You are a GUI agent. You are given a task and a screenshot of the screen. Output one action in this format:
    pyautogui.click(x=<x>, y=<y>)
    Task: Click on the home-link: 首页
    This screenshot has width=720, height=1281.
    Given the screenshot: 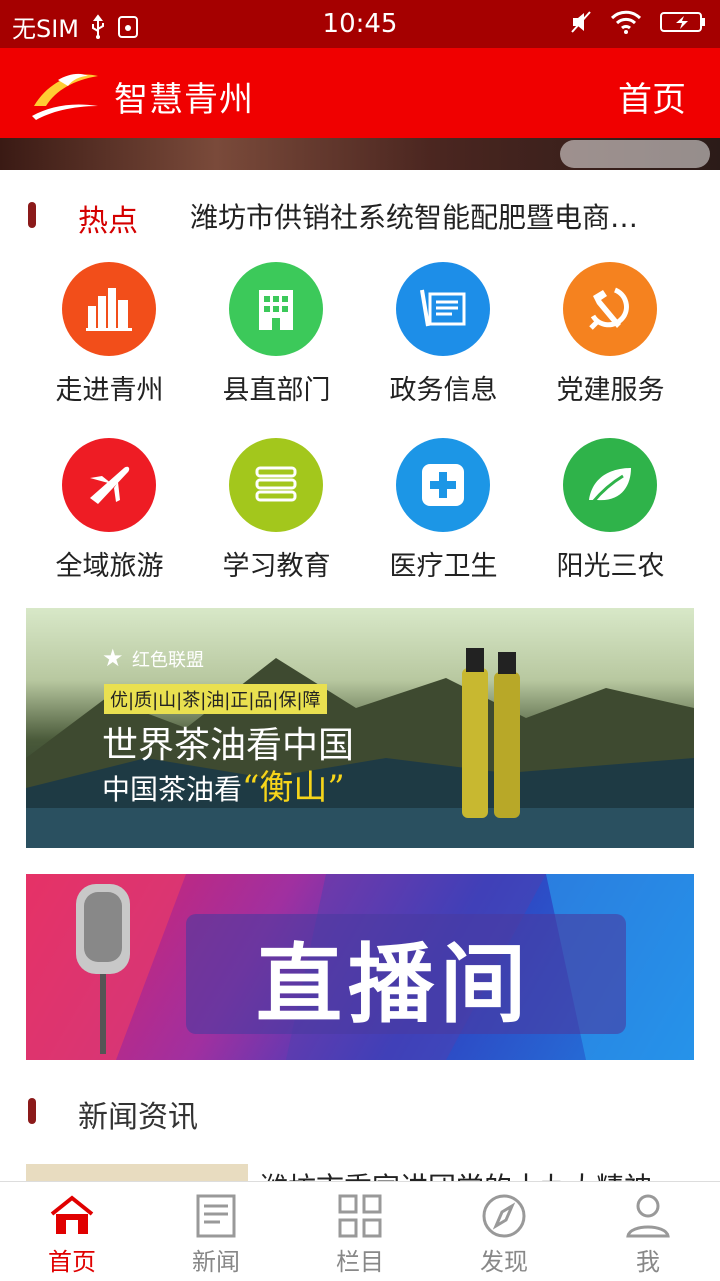 What is the action you would take?
    pyautogui.click(x=652, y=96)
    